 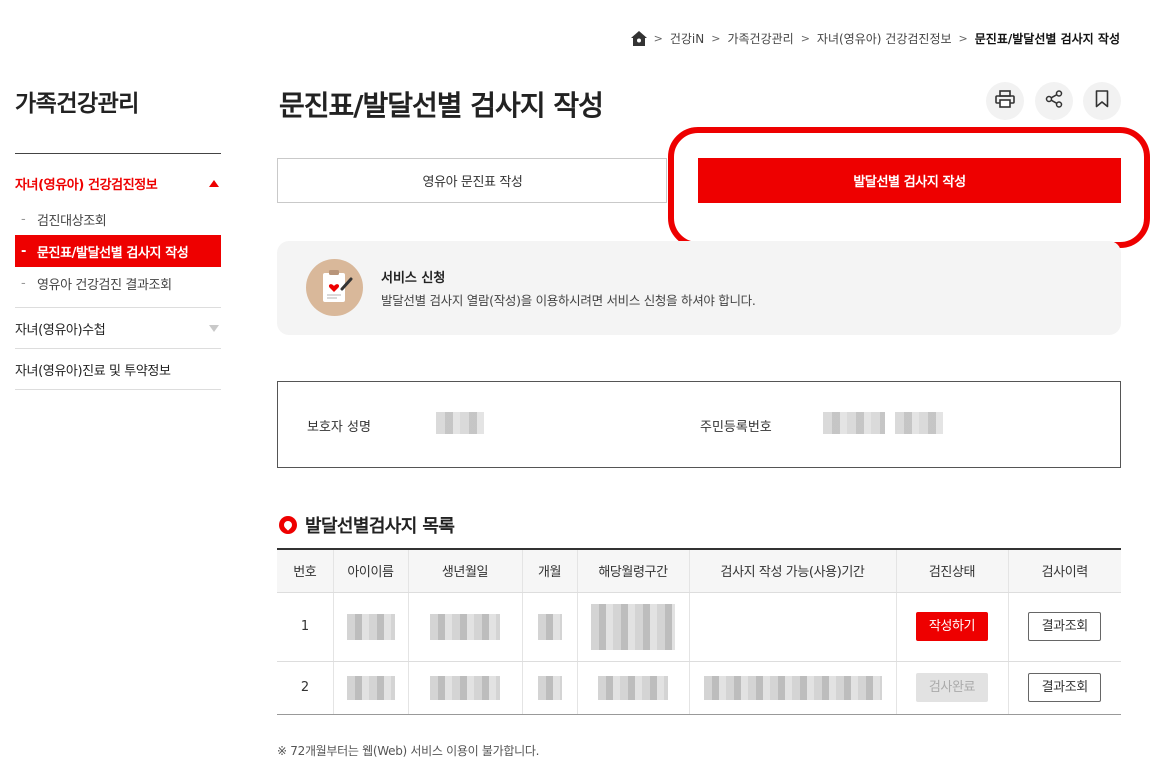 I want to click on sidebar-group-header: 자녀(영유아)진료 및 투약정보, so click(x=118, y=369).